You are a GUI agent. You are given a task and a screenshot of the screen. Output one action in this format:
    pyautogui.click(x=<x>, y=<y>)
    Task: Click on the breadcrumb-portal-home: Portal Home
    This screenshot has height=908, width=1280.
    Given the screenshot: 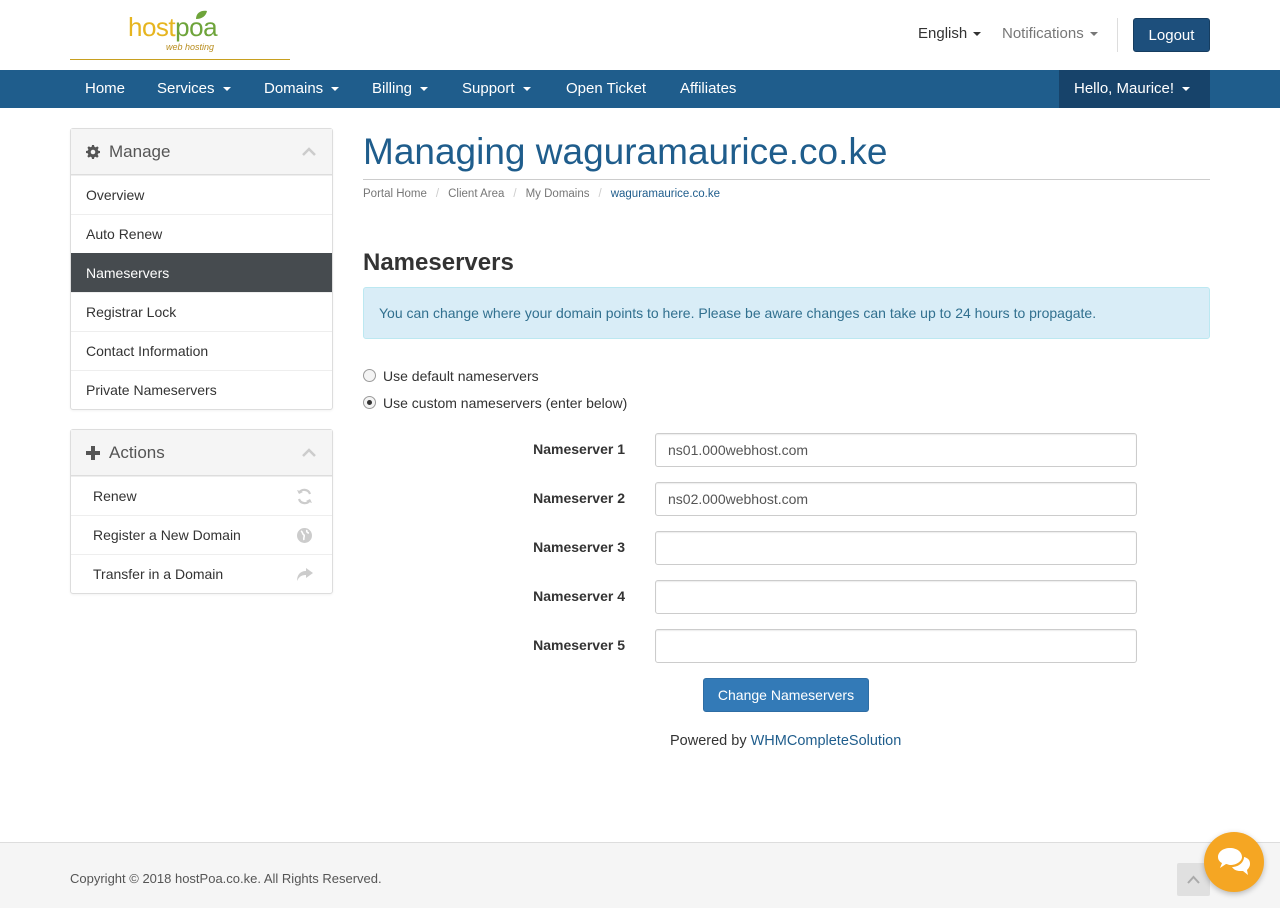 What is the action you would take?
    pyautogui.click(x=395, y=194)
    